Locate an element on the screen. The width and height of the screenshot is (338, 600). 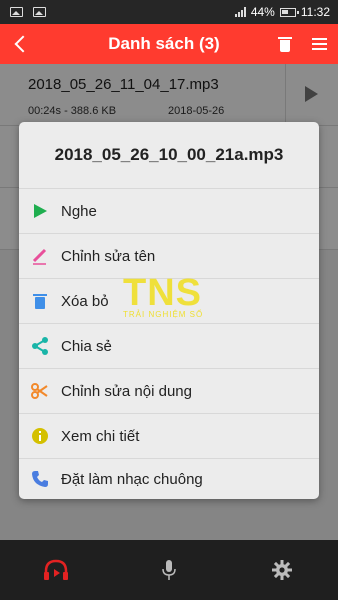
gallery-notification-icon is located at coordinates (39, 12).